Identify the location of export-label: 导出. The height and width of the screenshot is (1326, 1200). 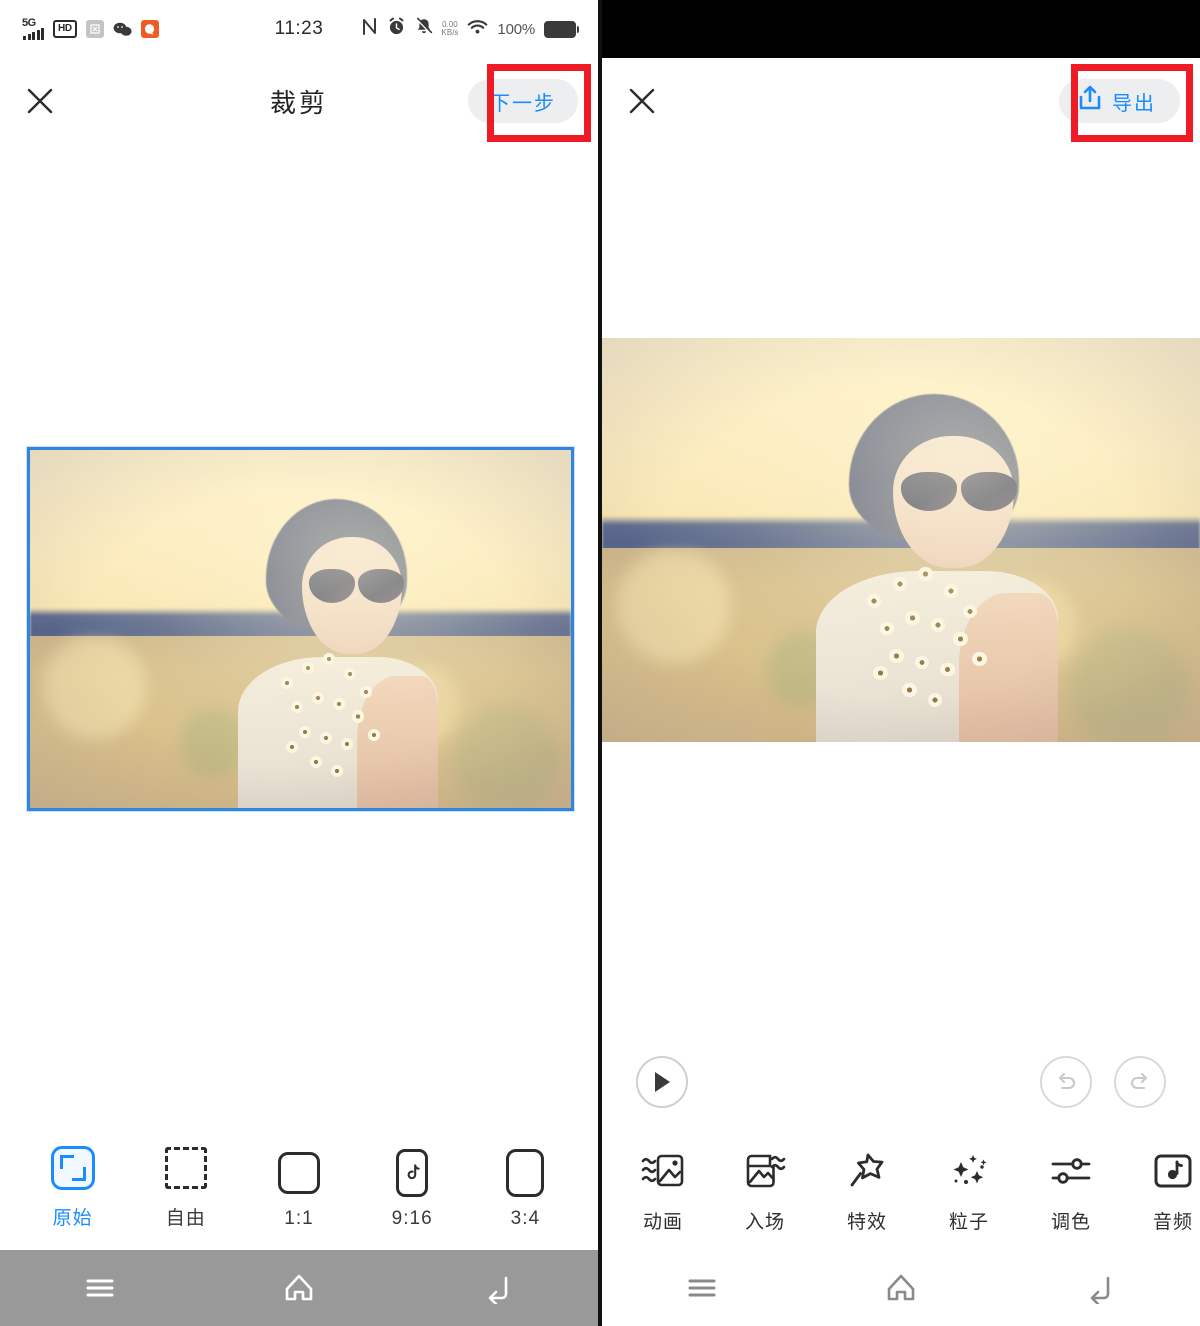
(1134, 103).